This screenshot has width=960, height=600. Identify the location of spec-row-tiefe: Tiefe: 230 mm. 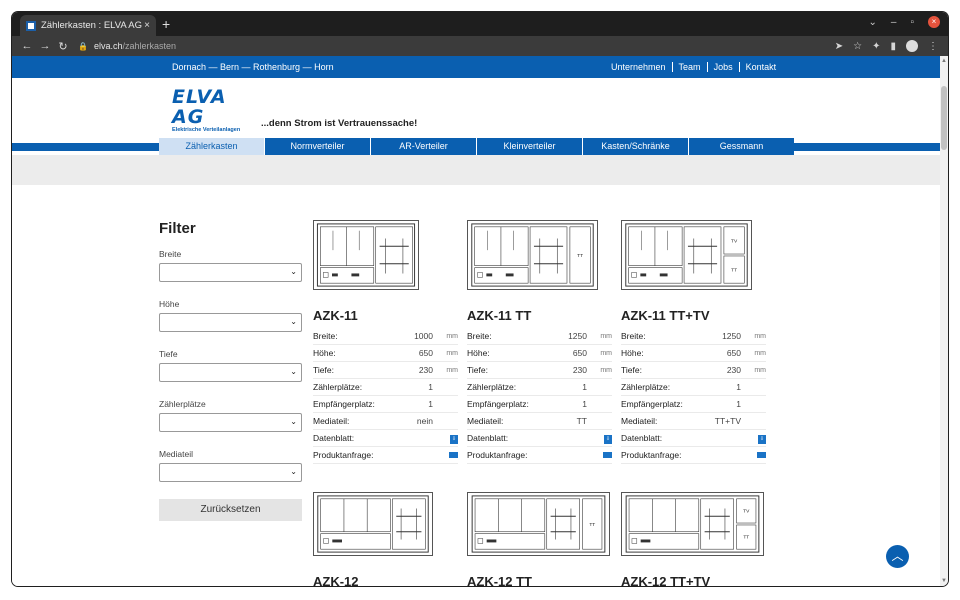
(693, 370).